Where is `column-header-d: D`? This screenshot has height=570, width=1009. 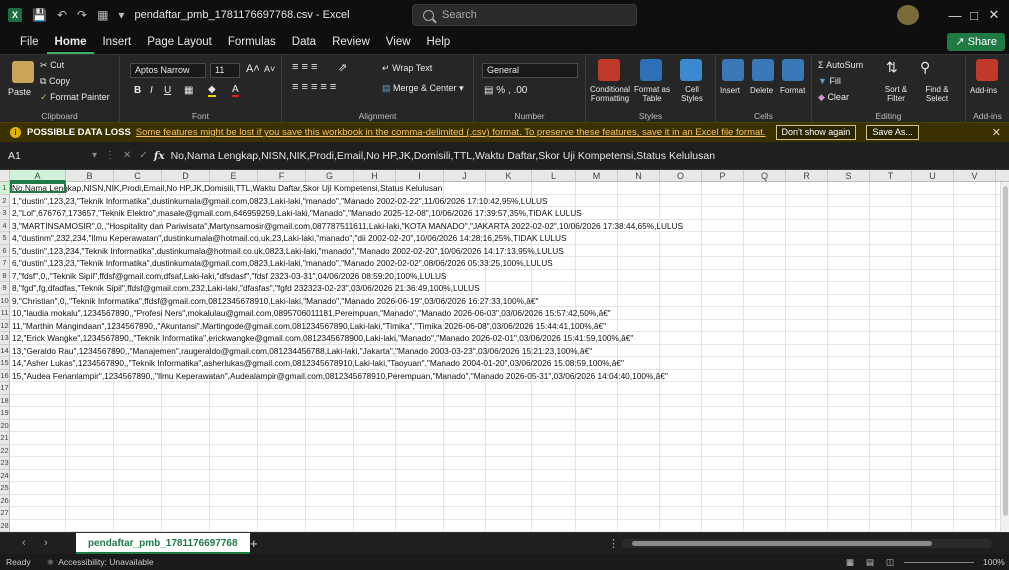 column-header-d: D is located at coordinates (186, 176).